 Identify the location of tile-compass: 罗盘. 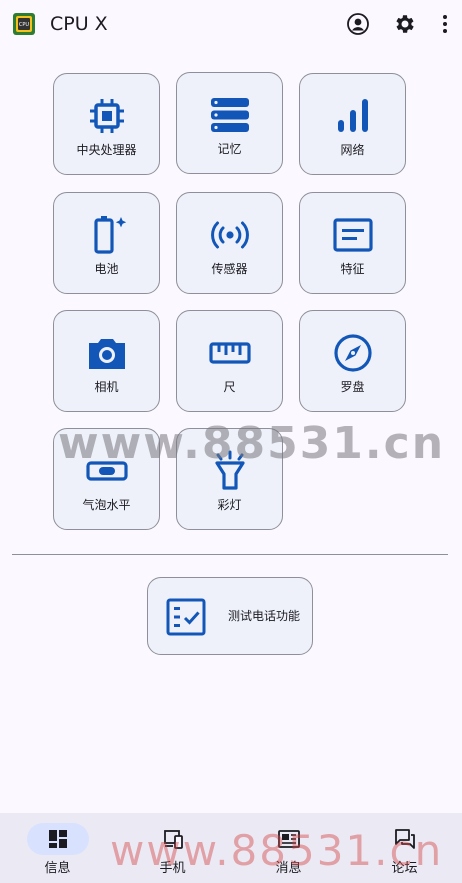
(352, 361).